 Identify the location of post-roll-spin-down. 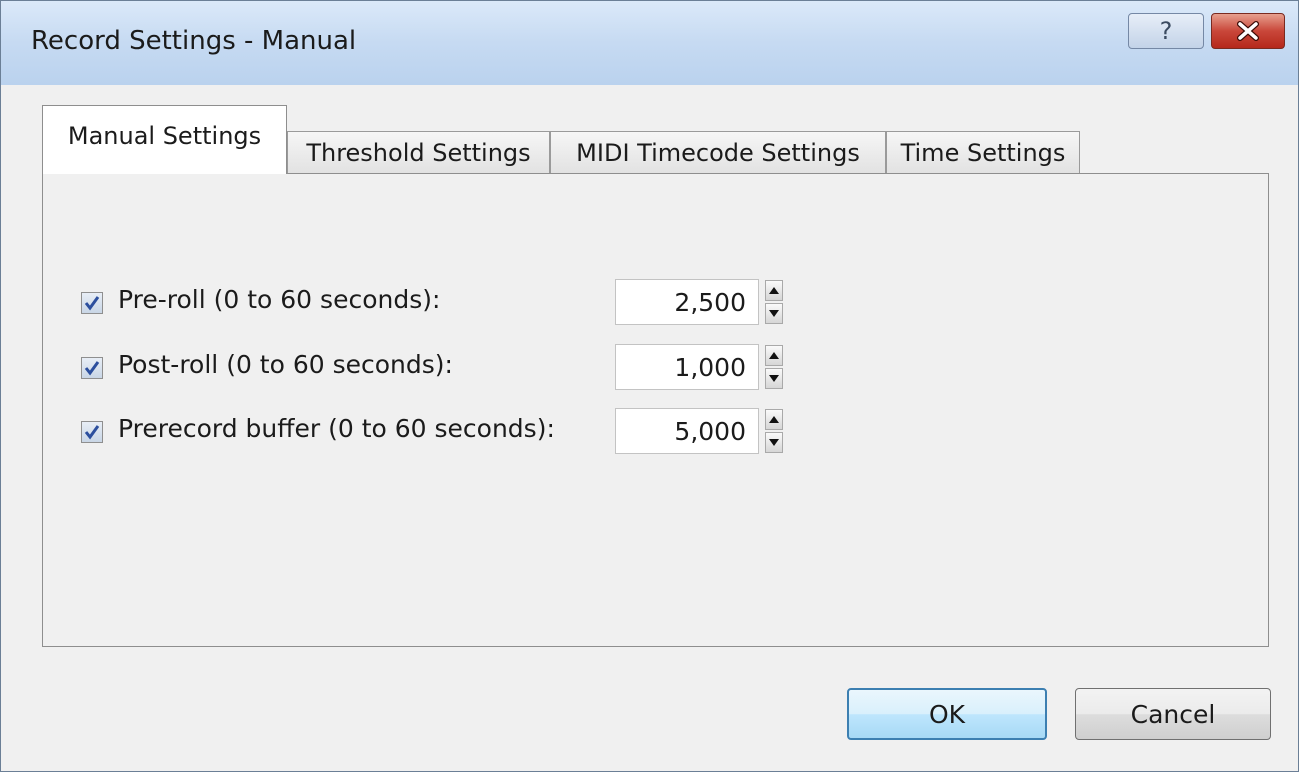
(774, 378).